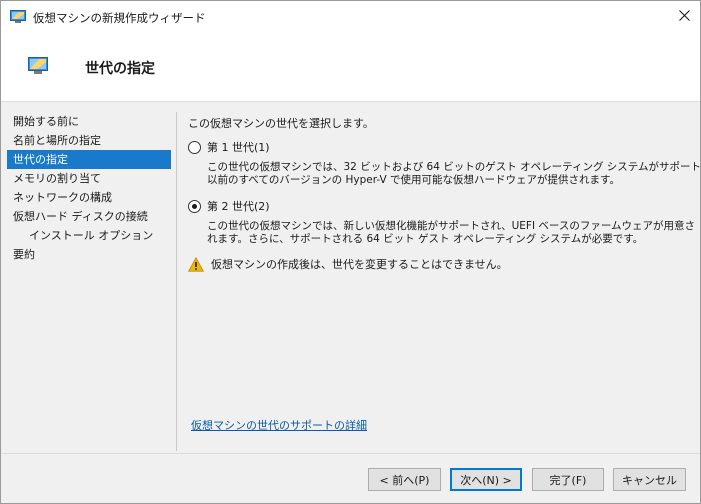 The height and width of the screenshot is (504, 701). I want to click on generation-2-option: 第 2 世代(2), so click(440, 206).